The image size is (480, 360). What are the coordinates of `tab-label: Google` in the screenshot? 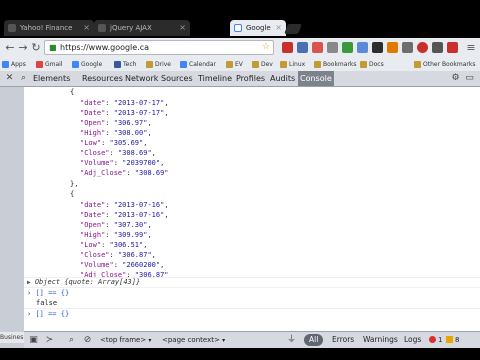 It's located at (258, 28).